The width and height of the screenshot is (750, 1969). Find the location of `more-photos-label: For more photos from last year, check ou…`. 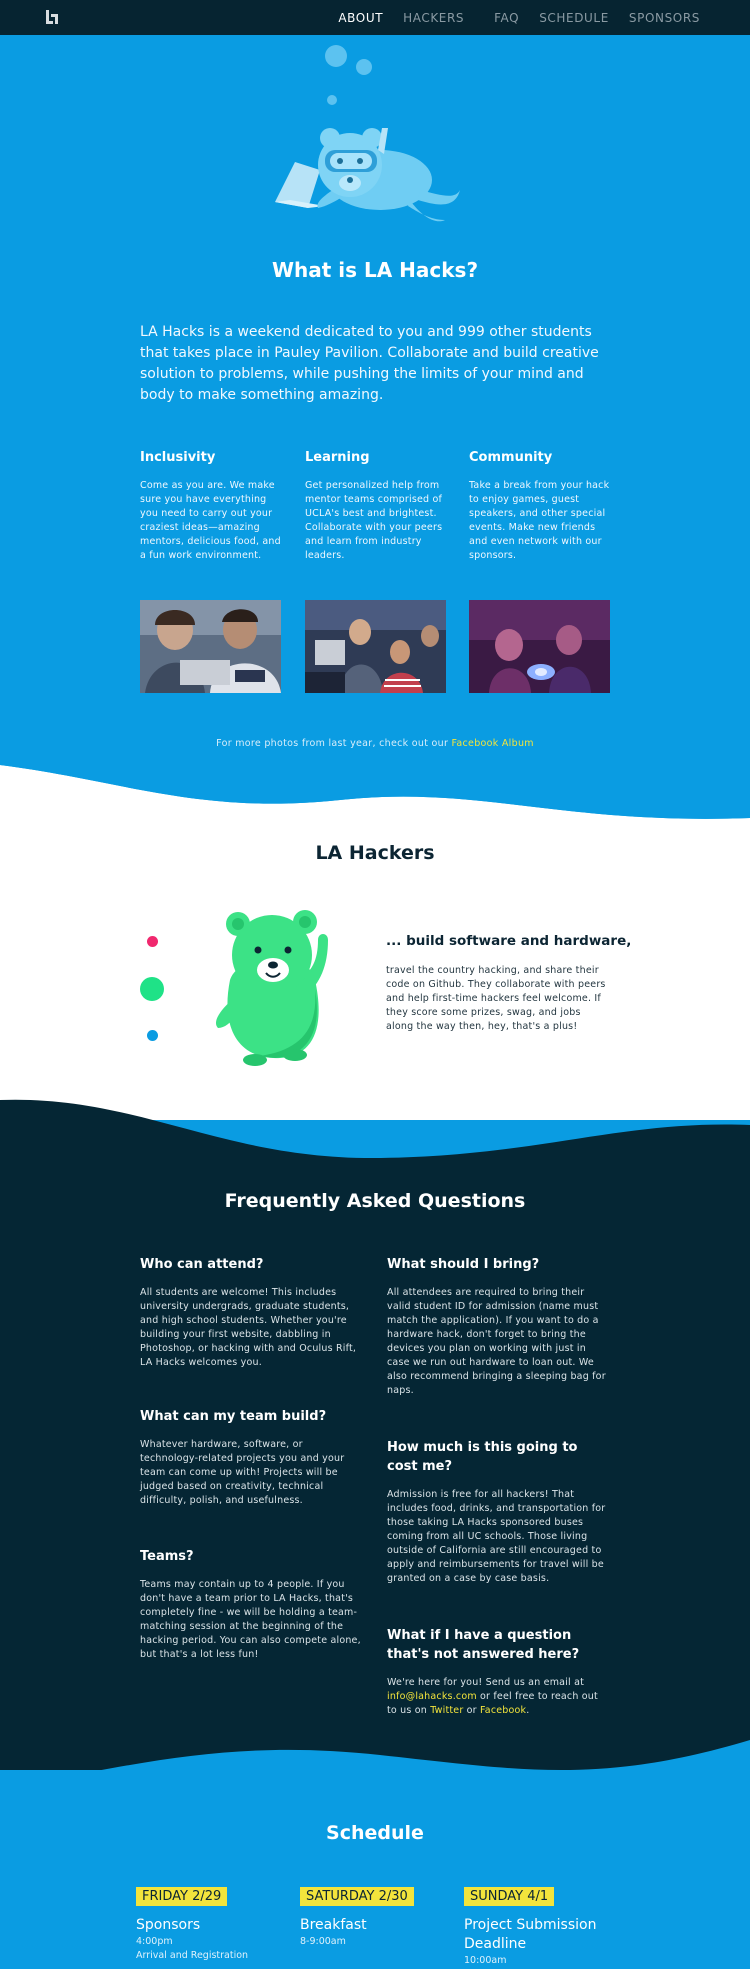

more-photos-label: For more photos from last year, check ou… is located at coordinates (334, 743).